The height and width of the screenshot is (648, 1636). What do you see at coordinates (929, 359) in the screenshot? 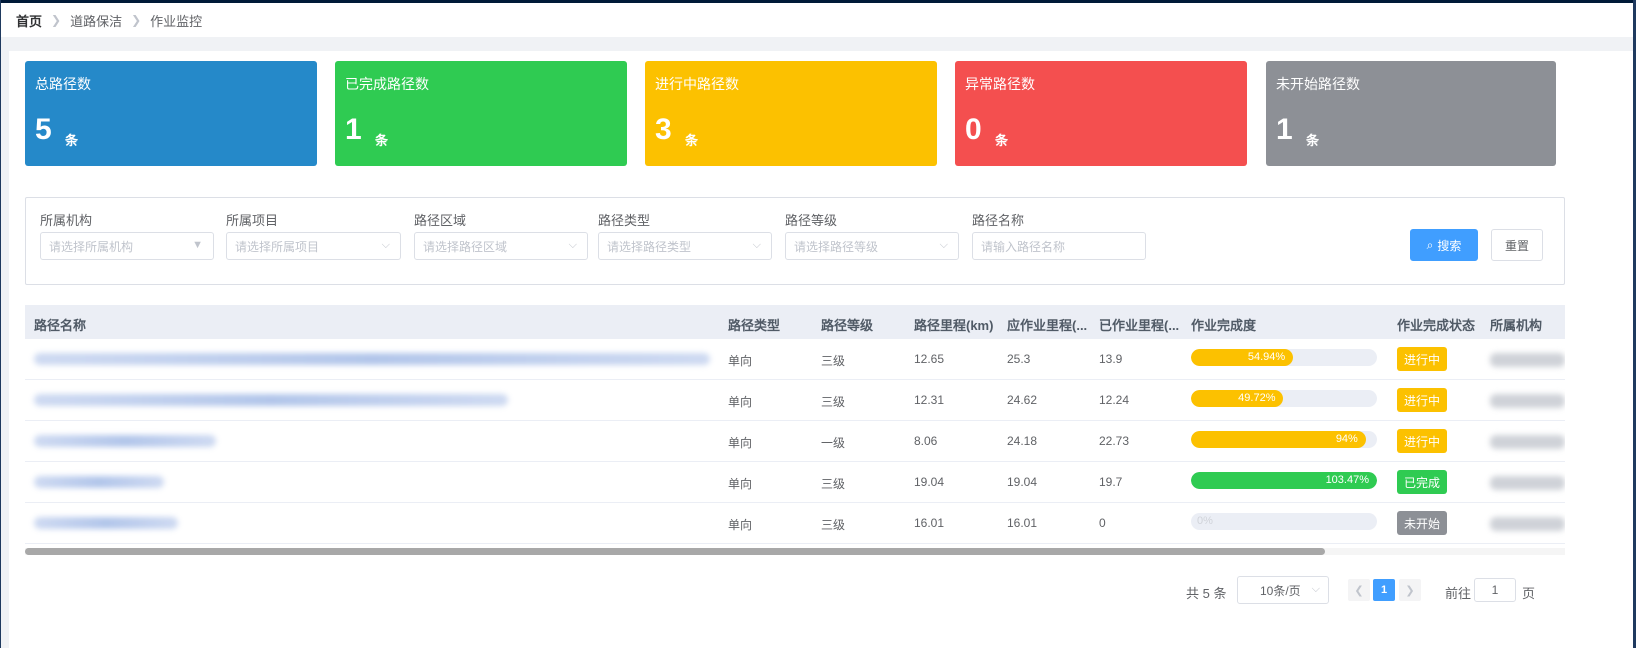
I see `cell-mileage: 12.65` at bounding box center [929, 359].